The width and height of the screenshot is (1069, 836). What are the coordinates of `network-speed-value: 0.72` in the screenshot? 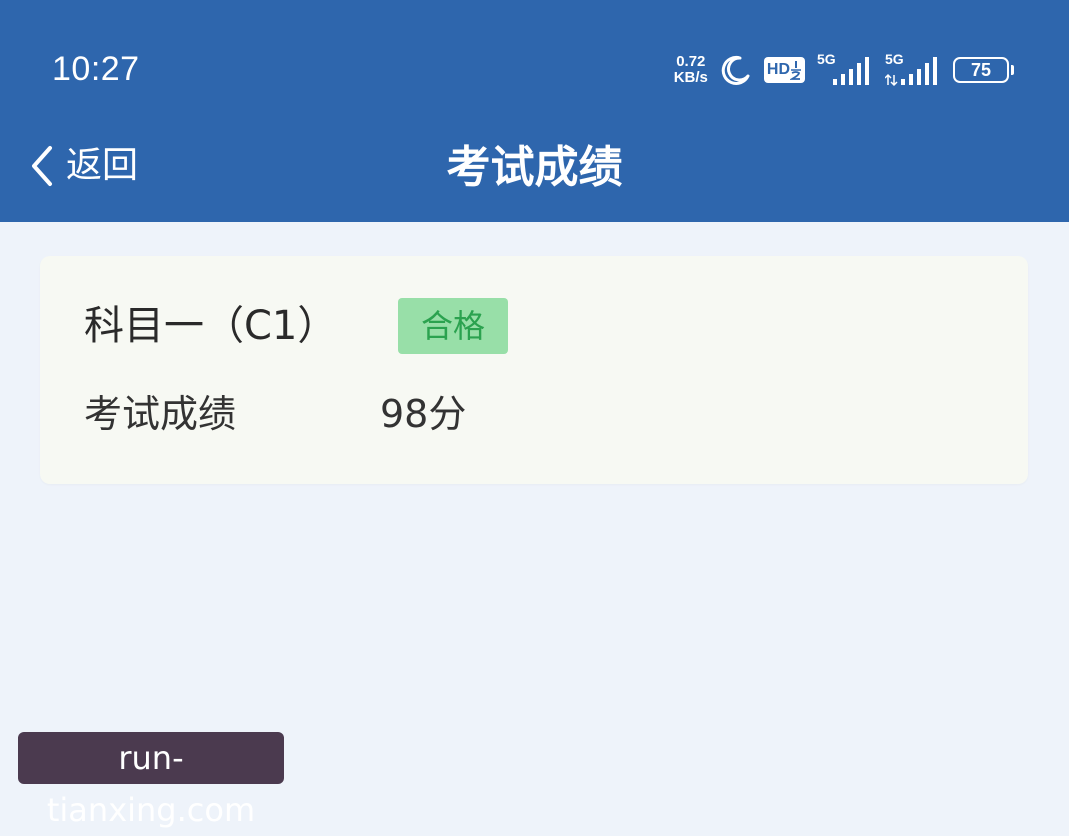 It's located at (691, 61).